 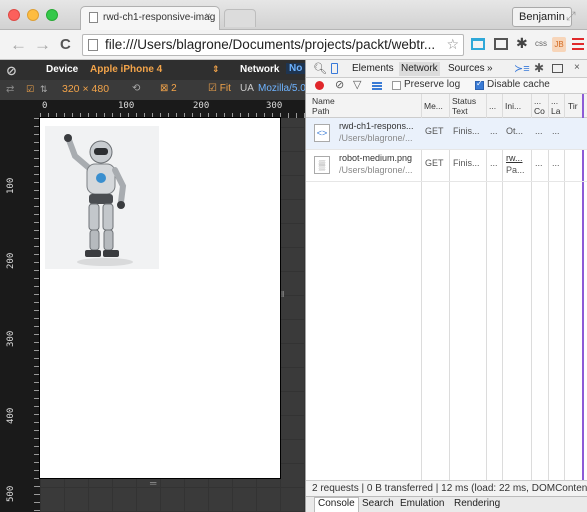 I want to click on resolution-checkbox: ☑, so click(x=30, y=89).